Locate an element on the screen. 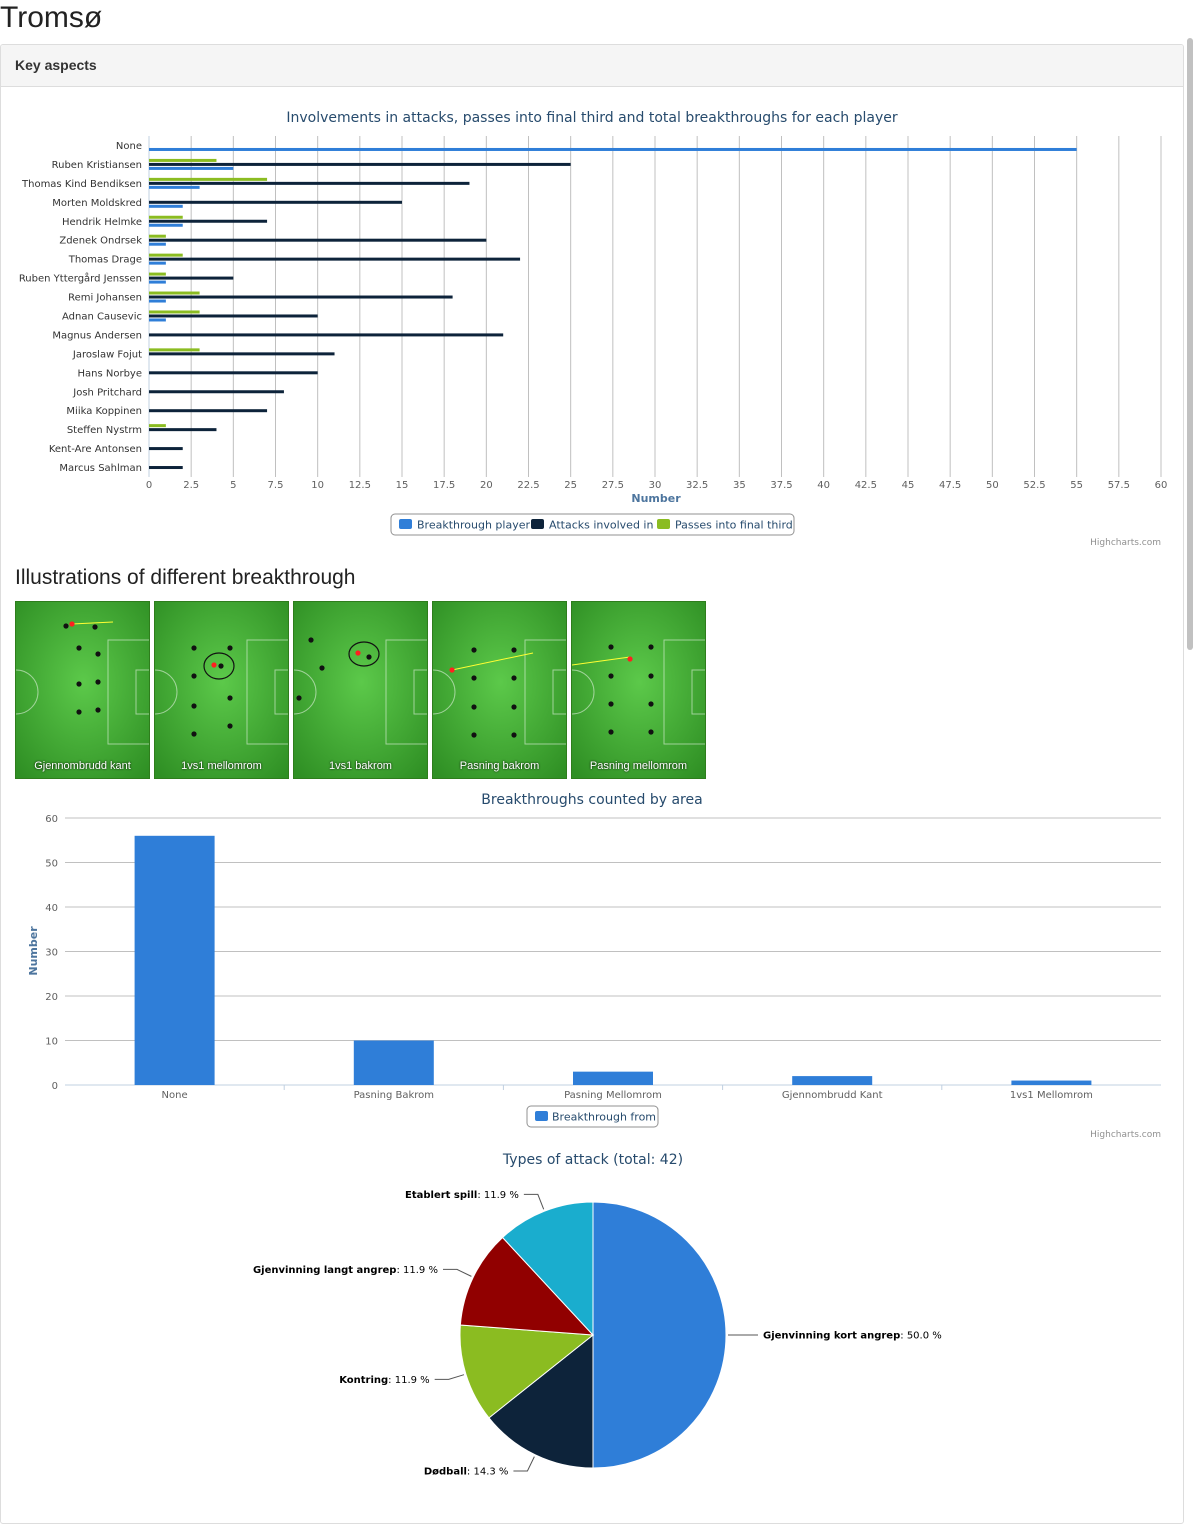  illustration-thumbnail: Gjennombrudd kant is located at coordinates (82, 690).